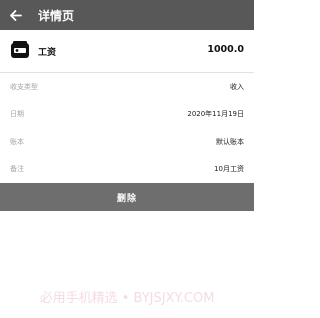 This screenshot has height=318, width=320. I want to click on arrow-left-icon, so click(15, 15).